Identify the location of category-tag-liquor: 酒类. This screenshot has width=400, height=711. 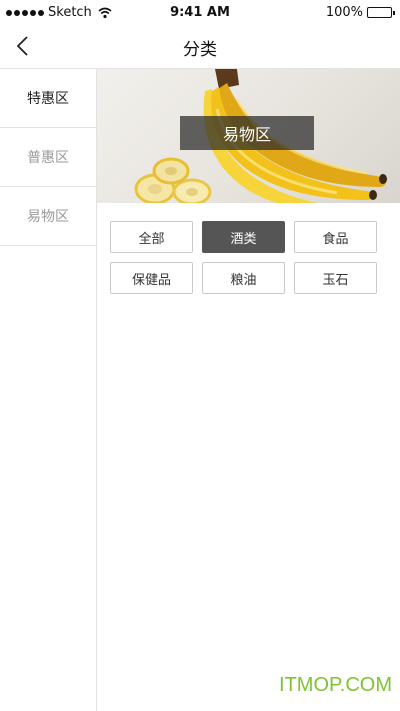
(243, 237).